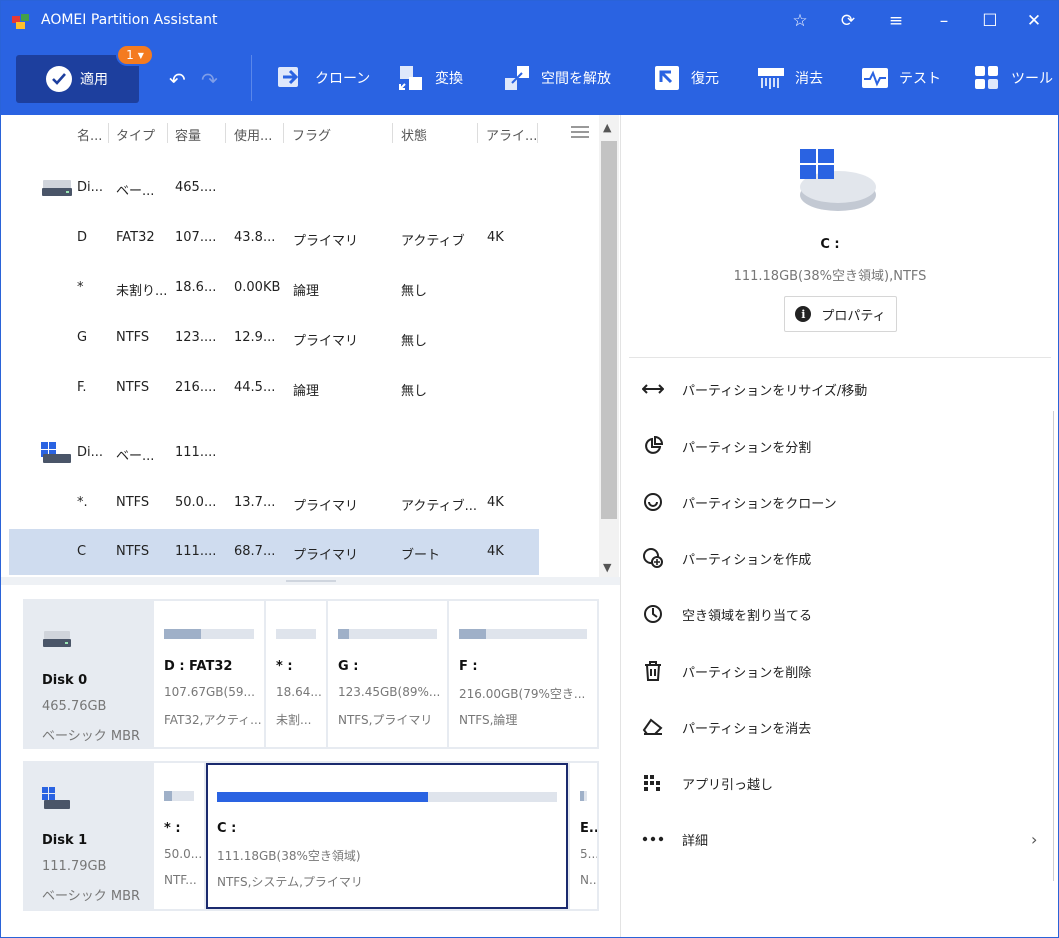 The height and width of the screenshot is (938, 1059). I want to click on clone-button: クローン, so click(323, 78).